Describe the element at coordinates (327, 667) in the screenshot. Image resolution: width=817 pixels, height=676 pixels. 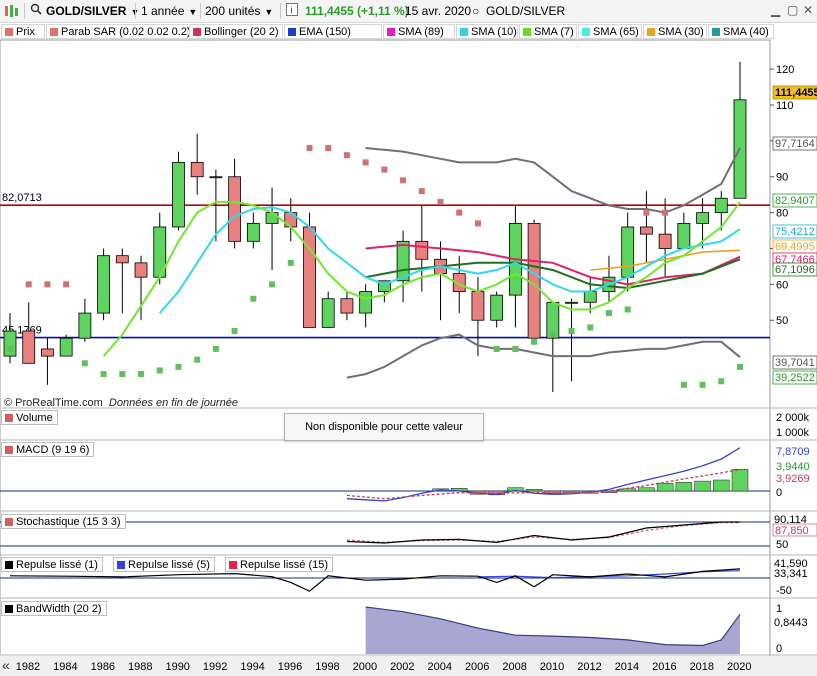
I see `x-tick-label: 1998` at that location.